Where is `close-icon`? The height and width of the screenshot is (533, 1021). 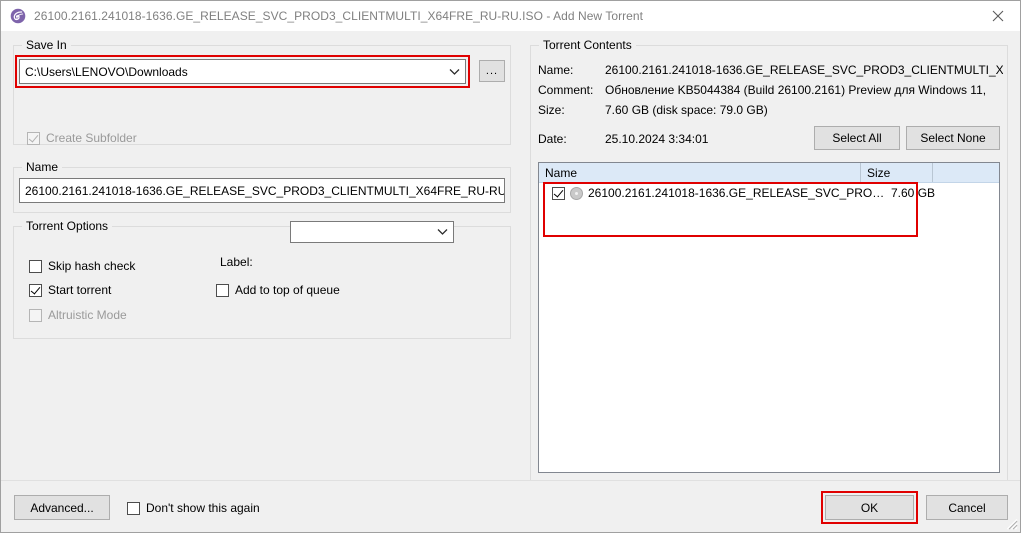 close-icon is located at coordinates (997, 16).